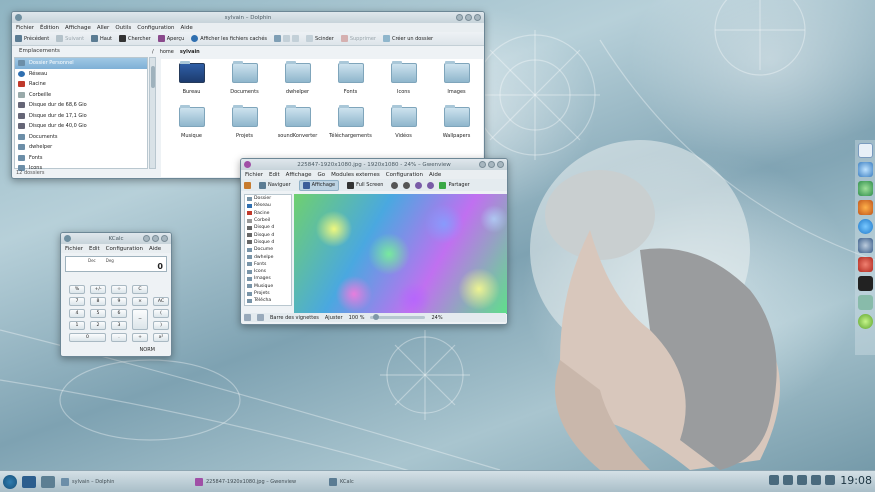  I want to click on place-disque-3: Disque dur de 40,0 Gio, so click(81, 126).